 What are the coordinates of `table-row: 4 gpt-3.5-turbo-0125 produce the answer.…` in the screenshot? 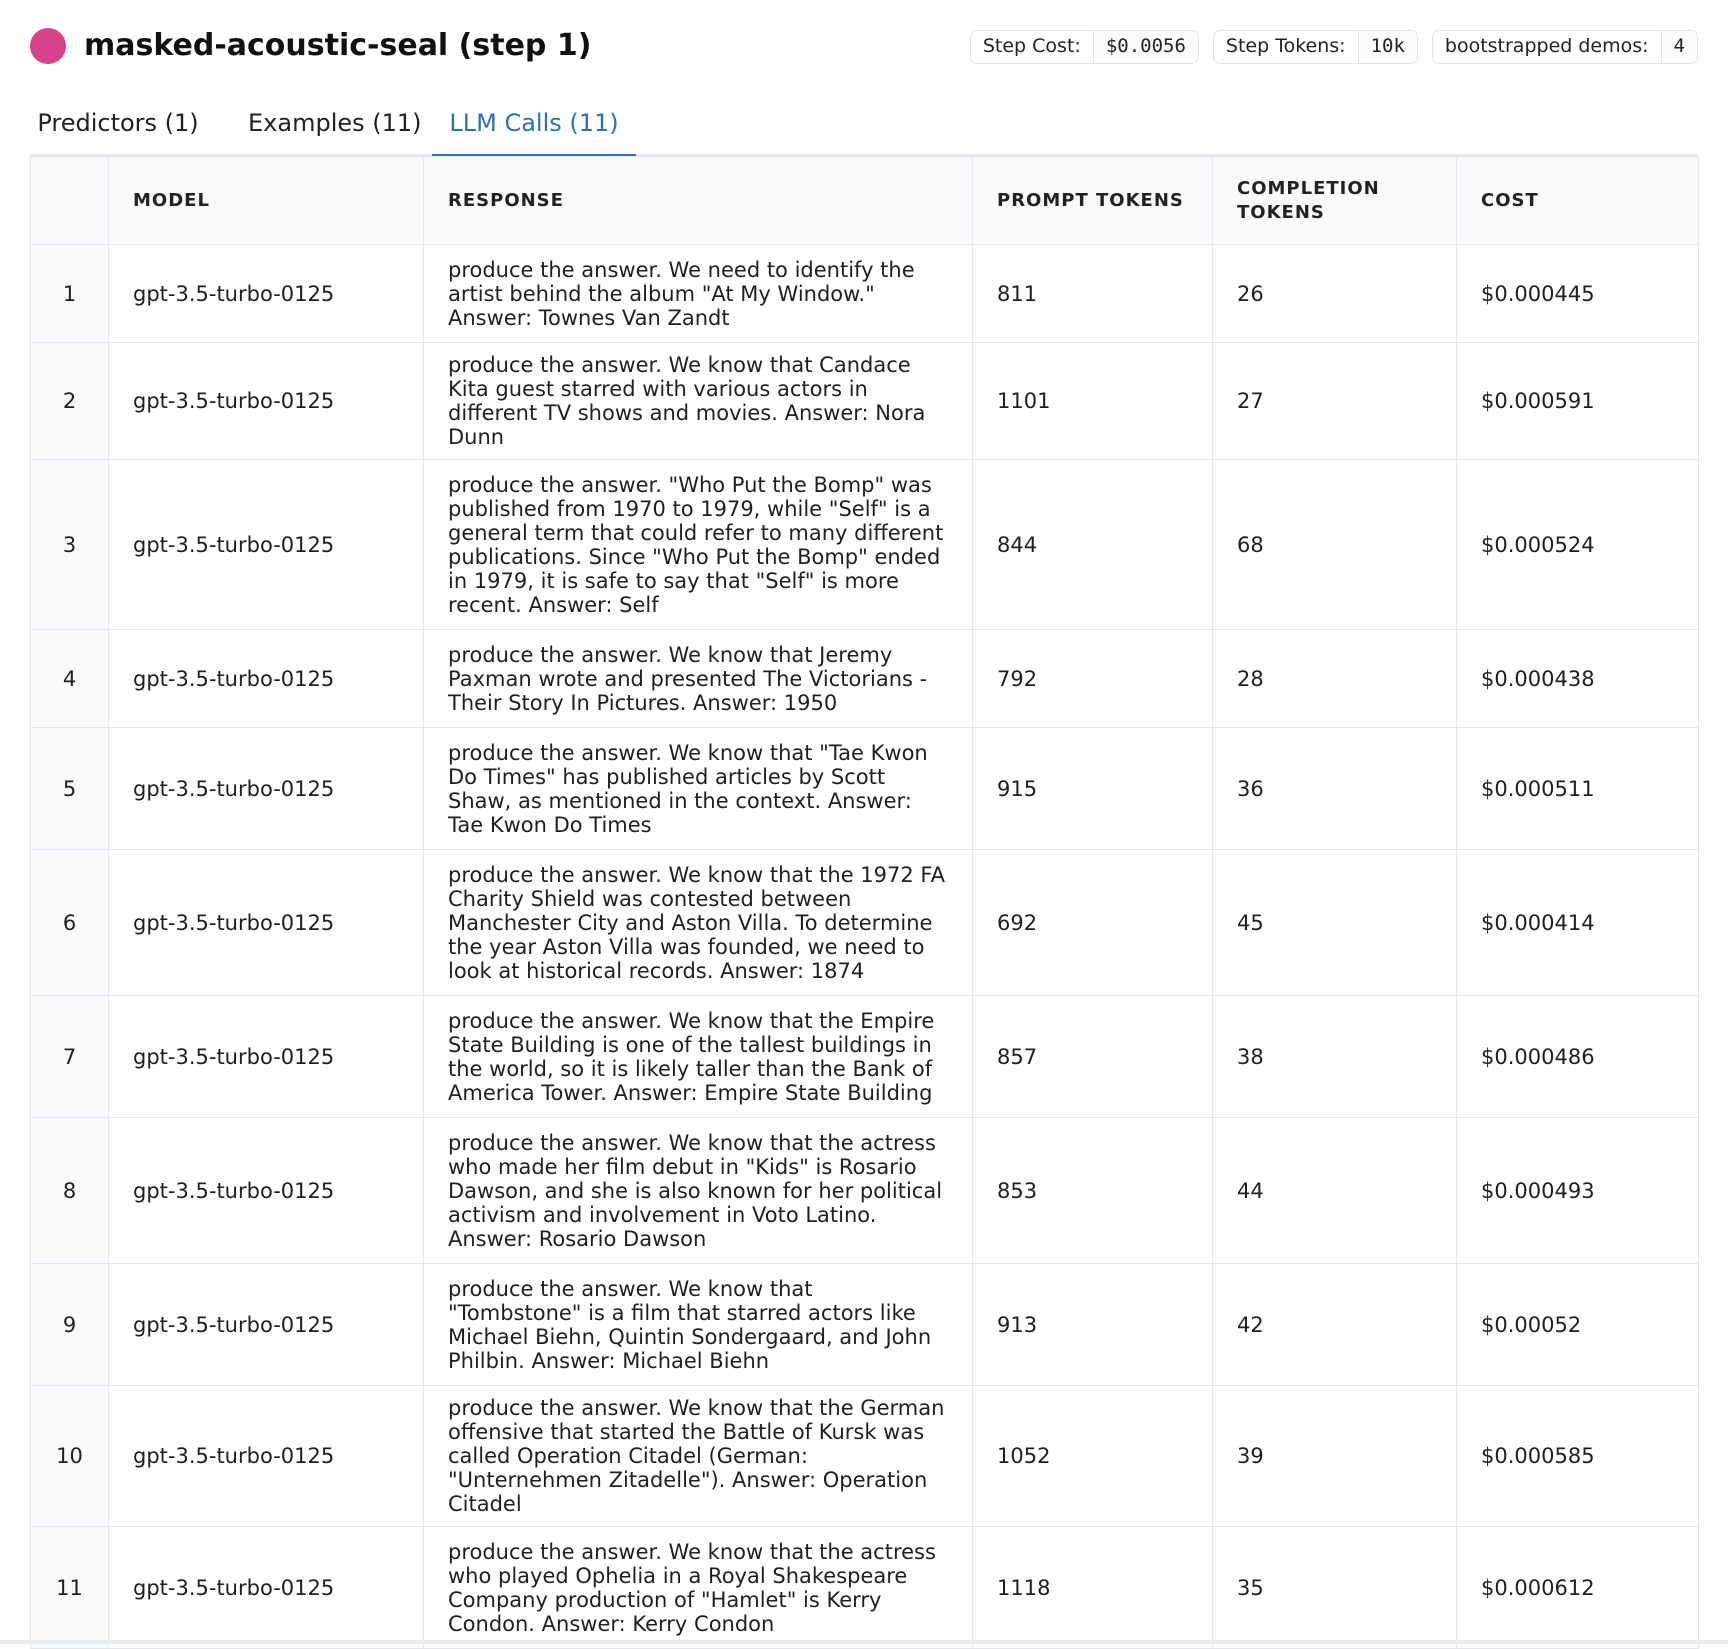 It's located at (864, 678).